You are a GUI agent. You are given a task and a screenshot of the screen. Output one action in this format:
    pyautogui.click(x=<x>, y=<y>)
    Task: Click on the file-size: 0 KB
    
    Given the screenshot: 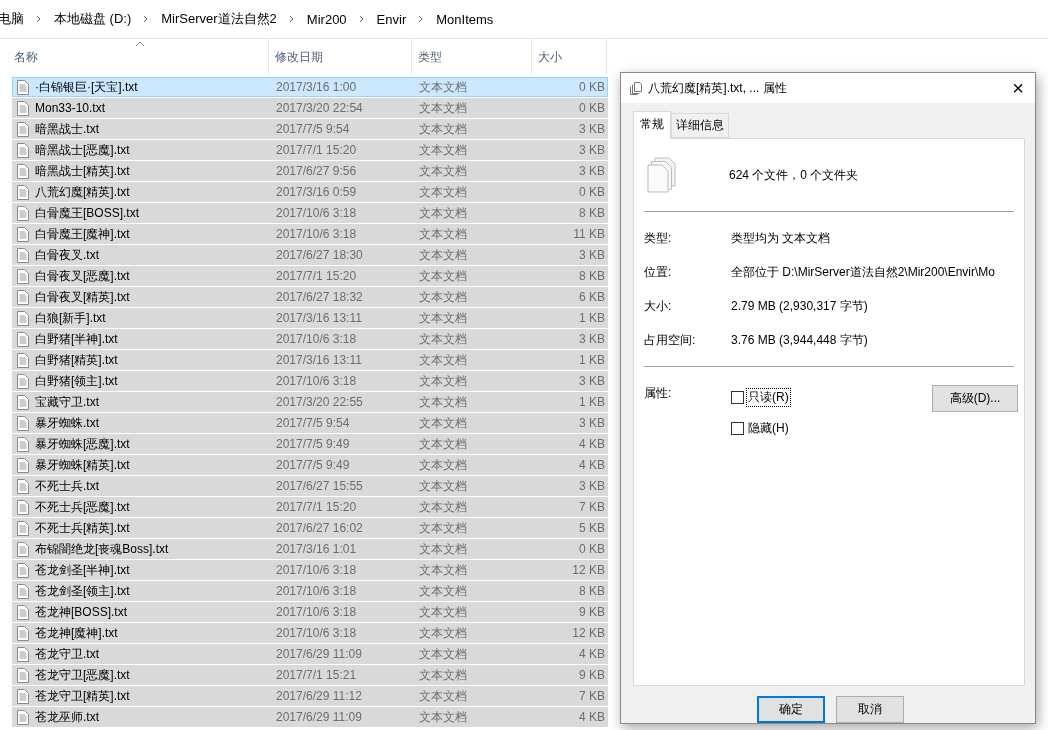 What is the action you would take?
    pyautogui.click(x=592, y=192)
    